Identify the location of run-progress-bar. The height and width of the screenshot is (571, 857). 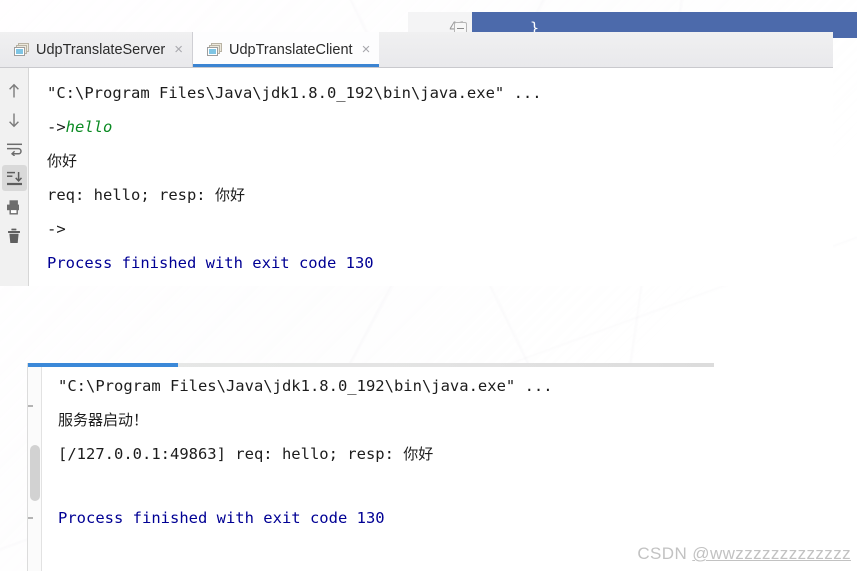
(371, 365).